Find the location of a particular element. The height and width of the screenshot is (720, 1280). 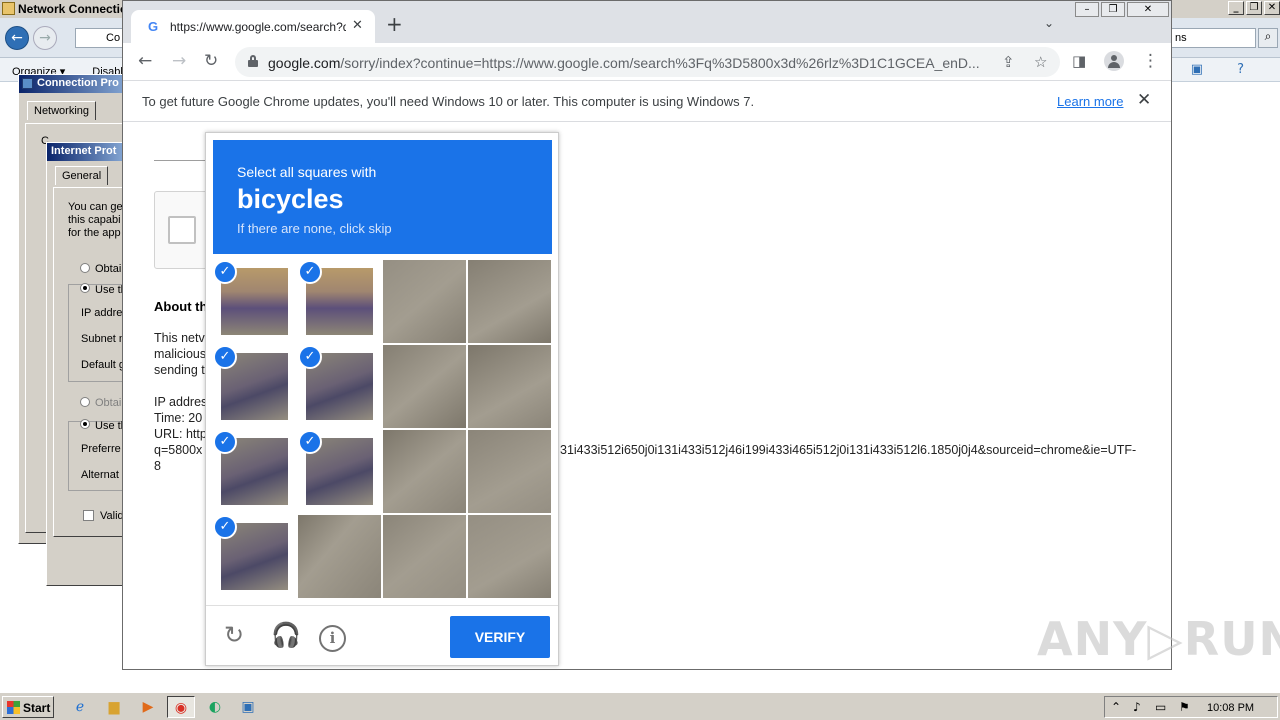

subnet-label: Subnet n is located at coordinates (103, 339).